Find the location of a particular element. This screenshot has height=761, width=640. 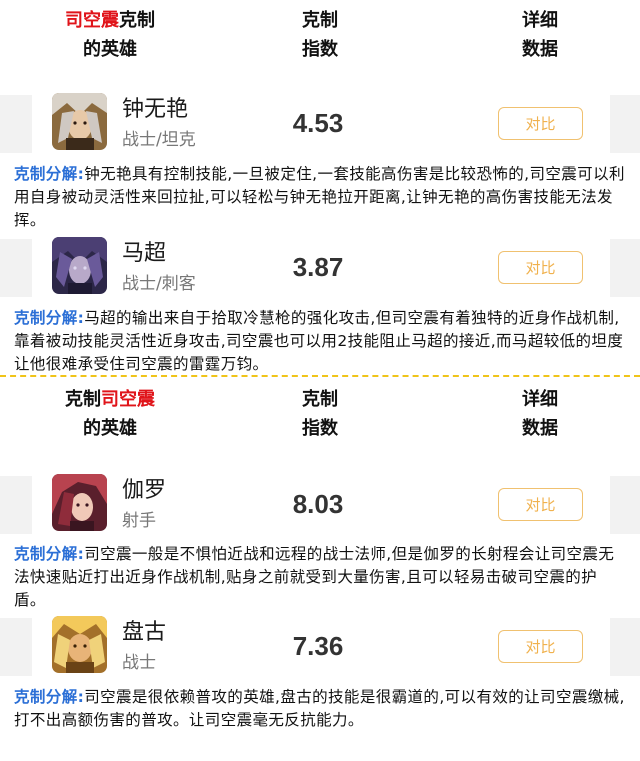

hero-role: 射手 is located at coordinates (139, 521).